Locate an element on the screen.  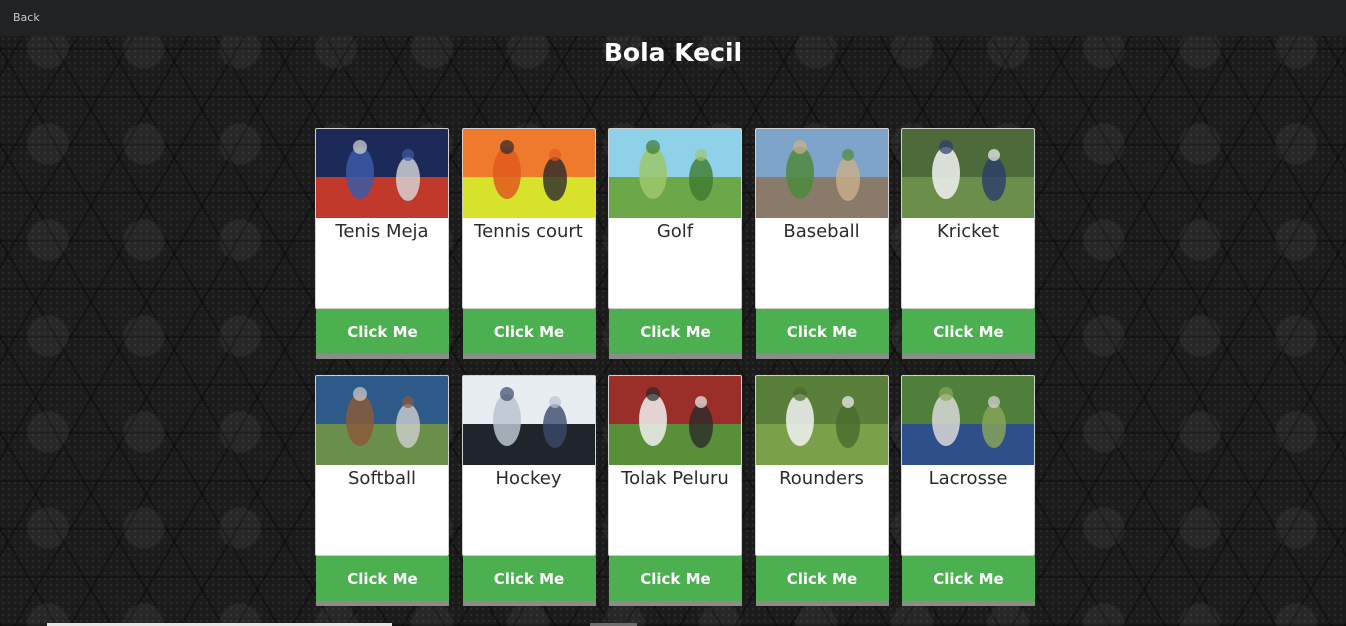
sport-card: Tennis court is located at coordinates (528, 218).